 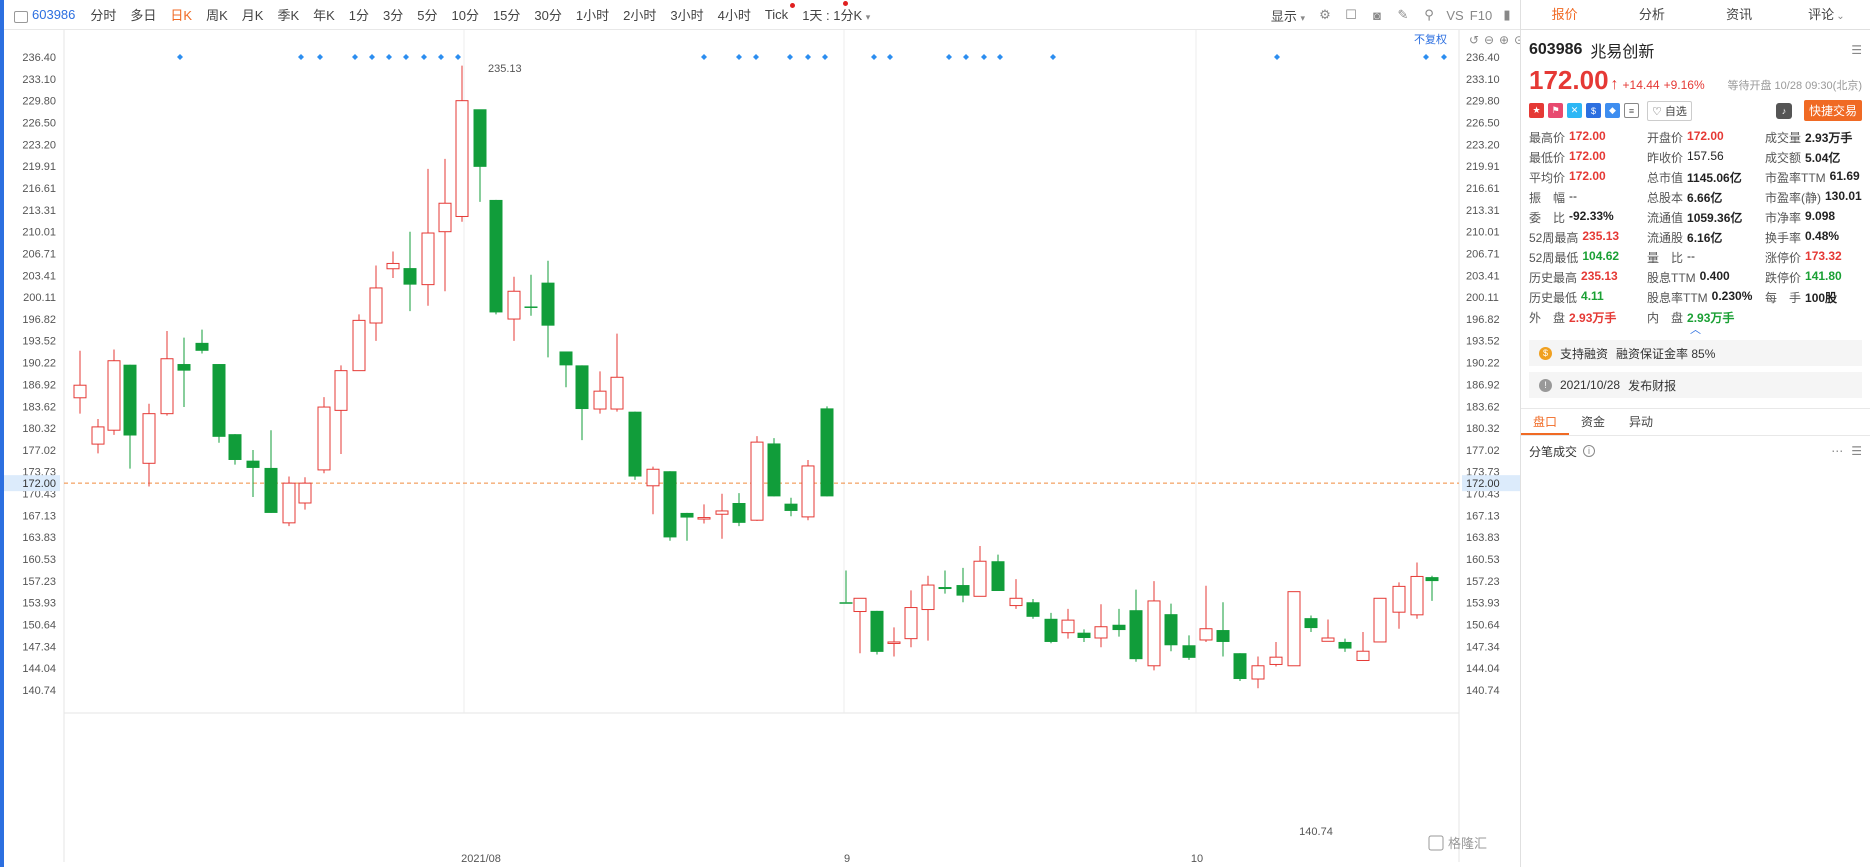 I want to click on period-3: 周K, so click(x=217, y=14).